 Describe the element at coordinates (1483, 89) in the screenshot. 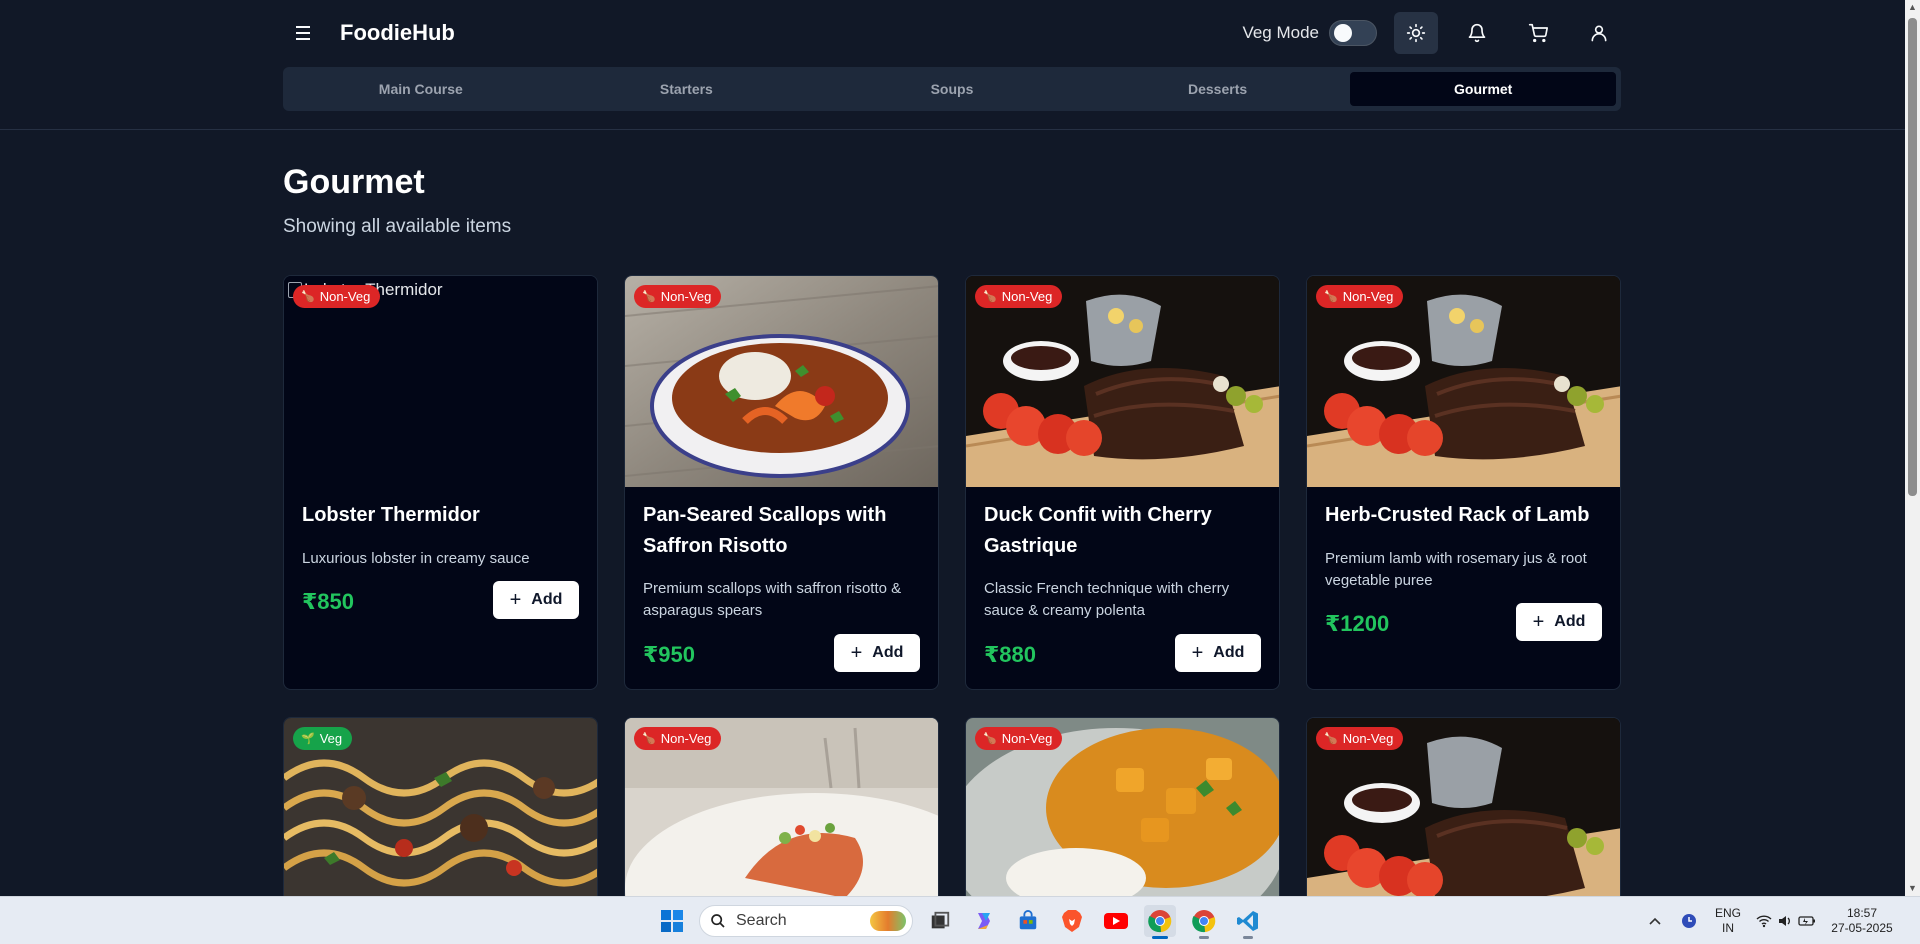

I see `tab-gourmet: Gourmet` at that location.